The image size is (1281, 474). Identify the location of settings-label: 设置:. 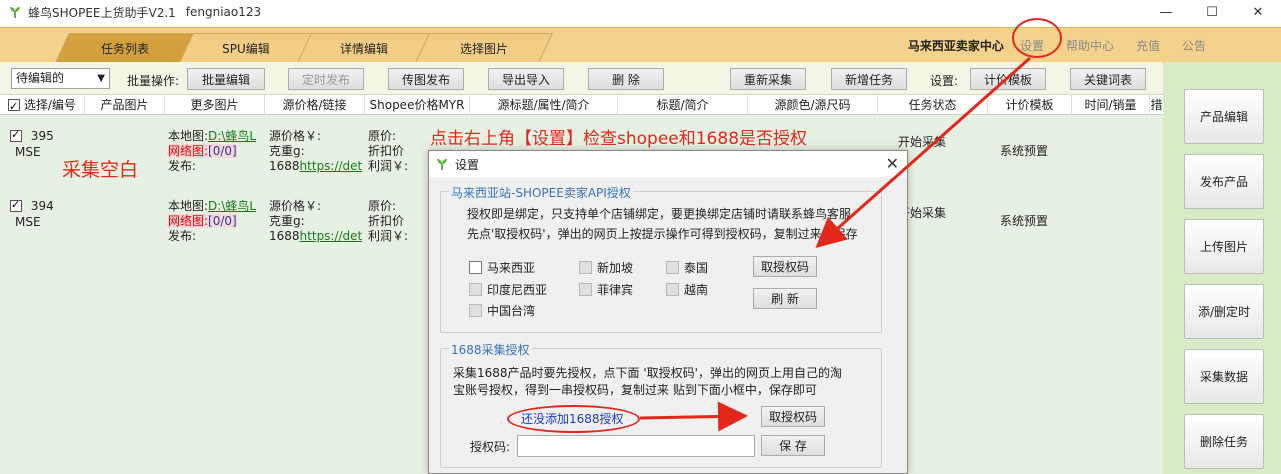
(944, 81).